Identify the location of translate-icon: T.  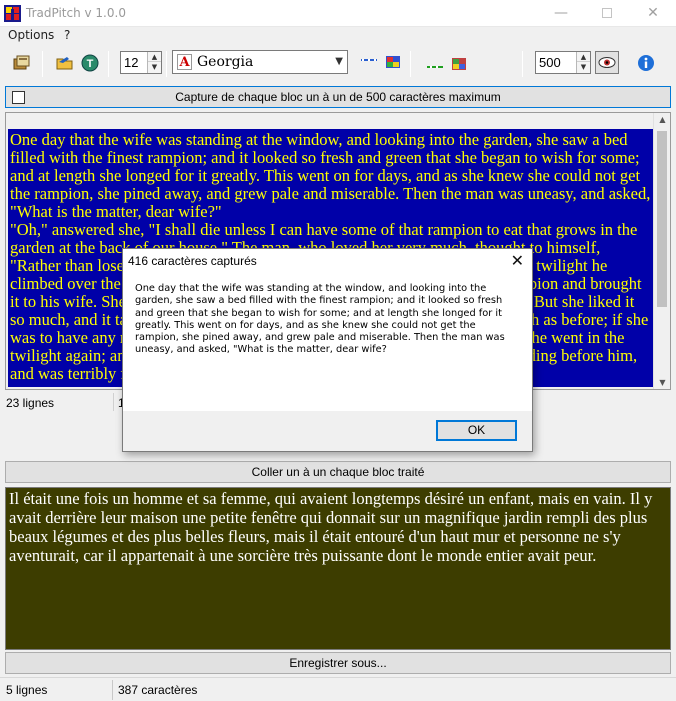
(90, 63).